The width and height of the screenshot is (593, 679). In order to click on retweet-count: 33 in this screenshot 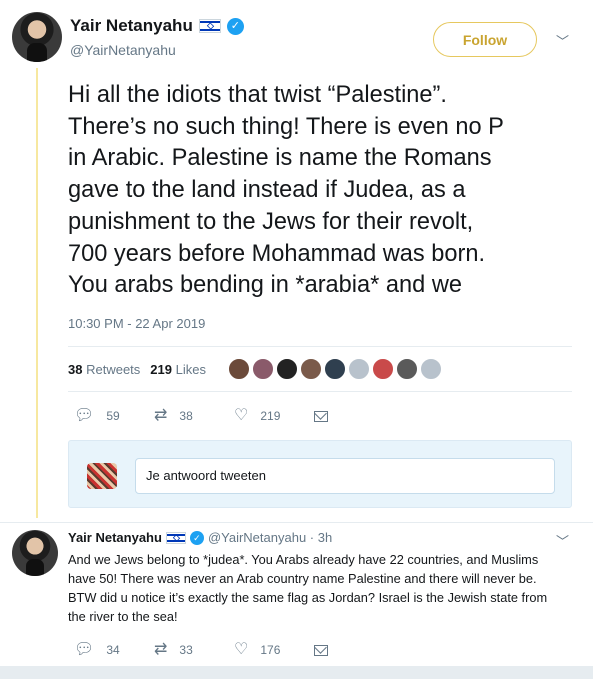, I will do `click(186, 650)`.